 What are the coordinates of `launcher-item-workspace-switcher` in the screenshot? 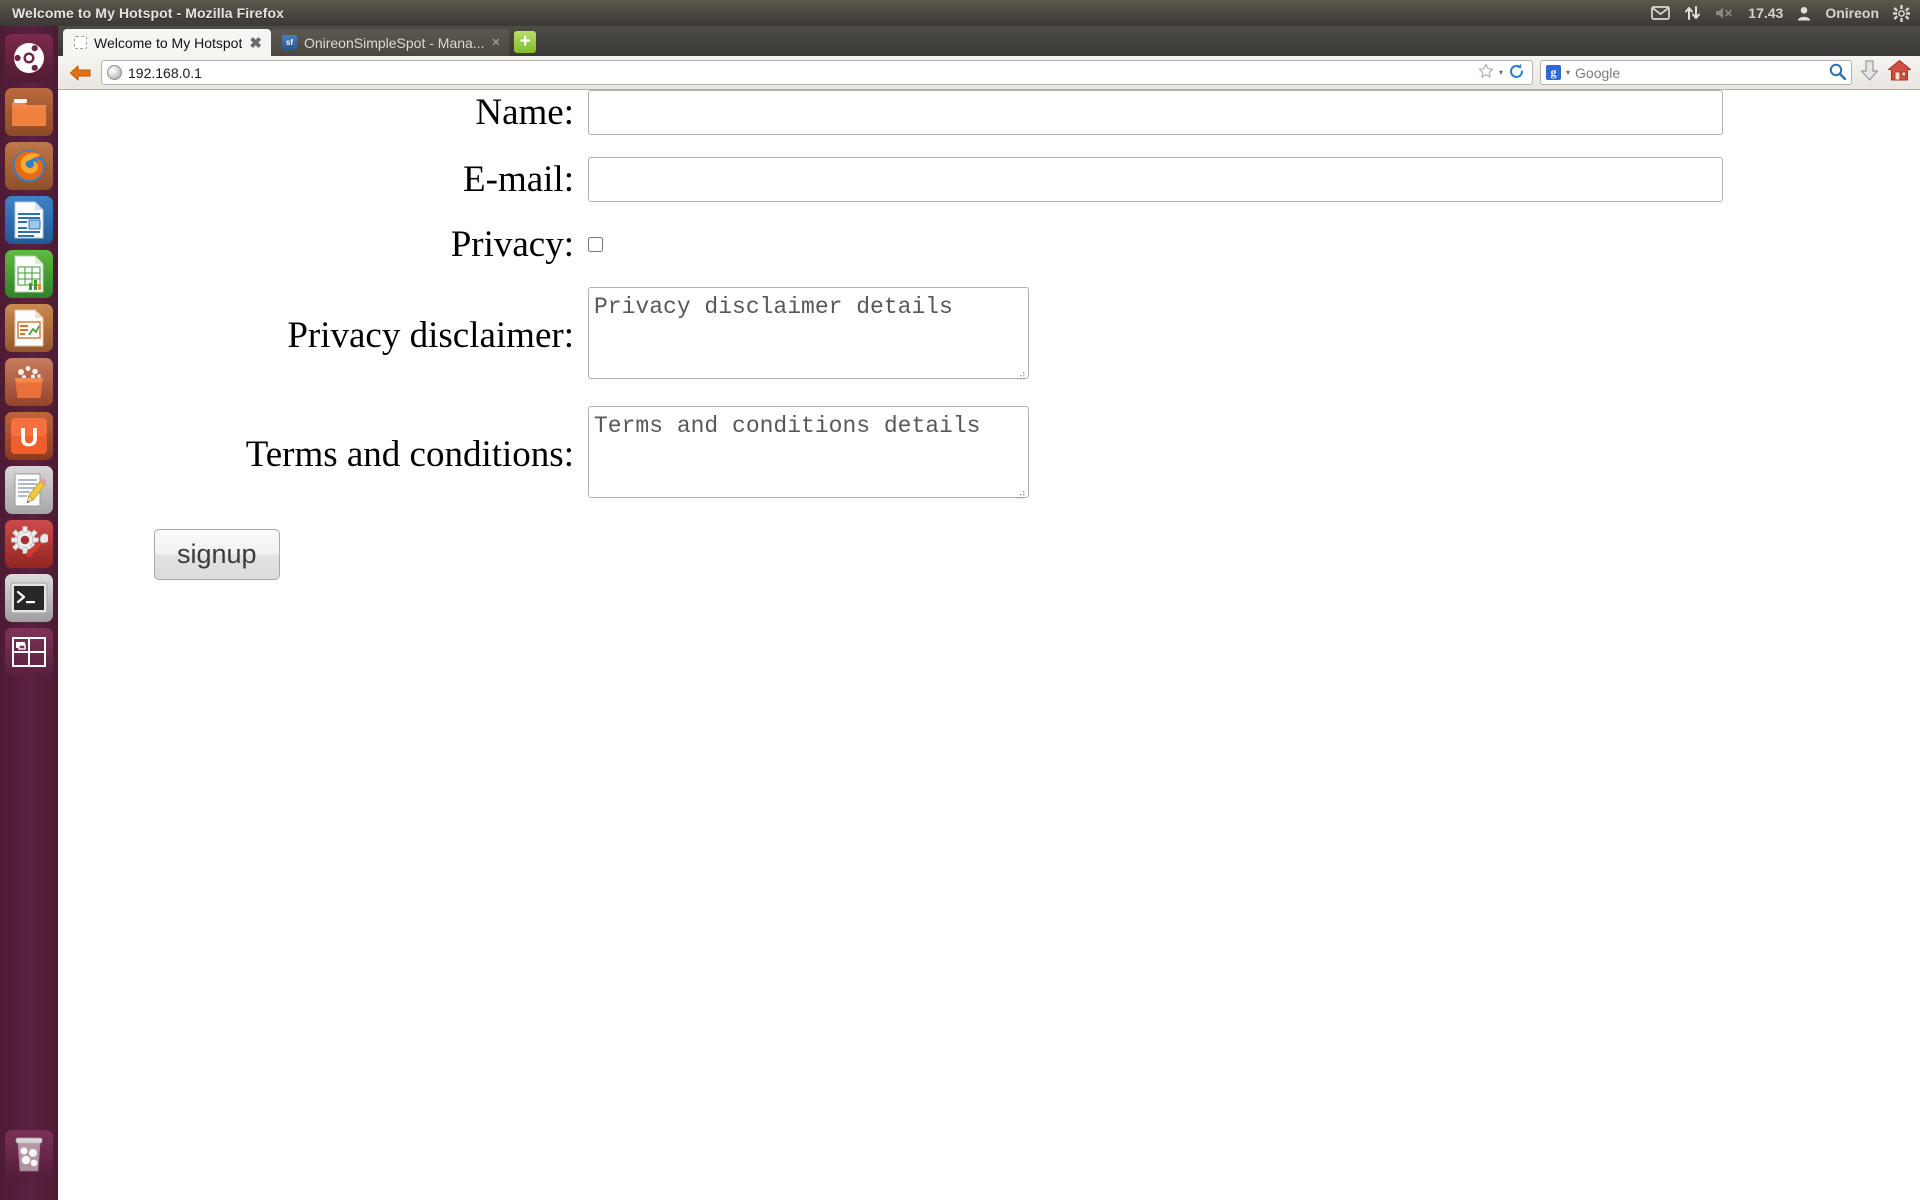 It's located at (29, 652).